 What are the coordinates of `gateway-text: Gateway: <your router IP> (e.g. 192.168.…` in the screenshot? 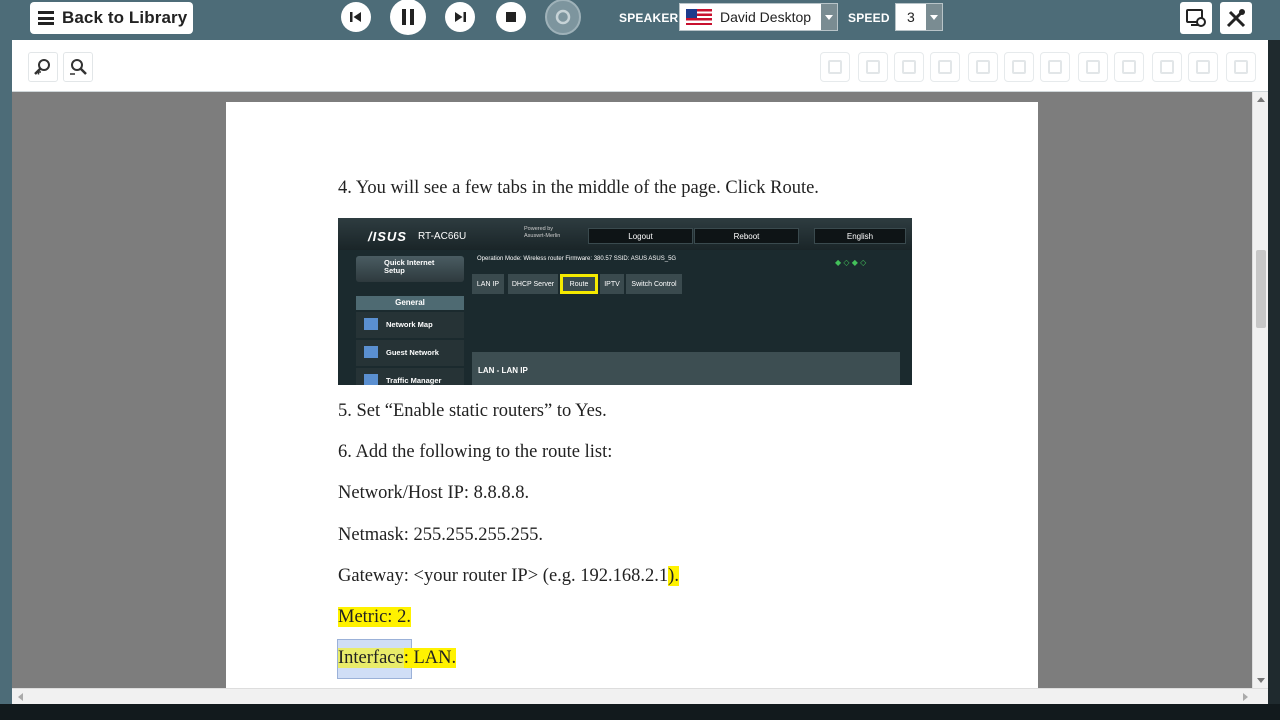 It's located at (508, 576).